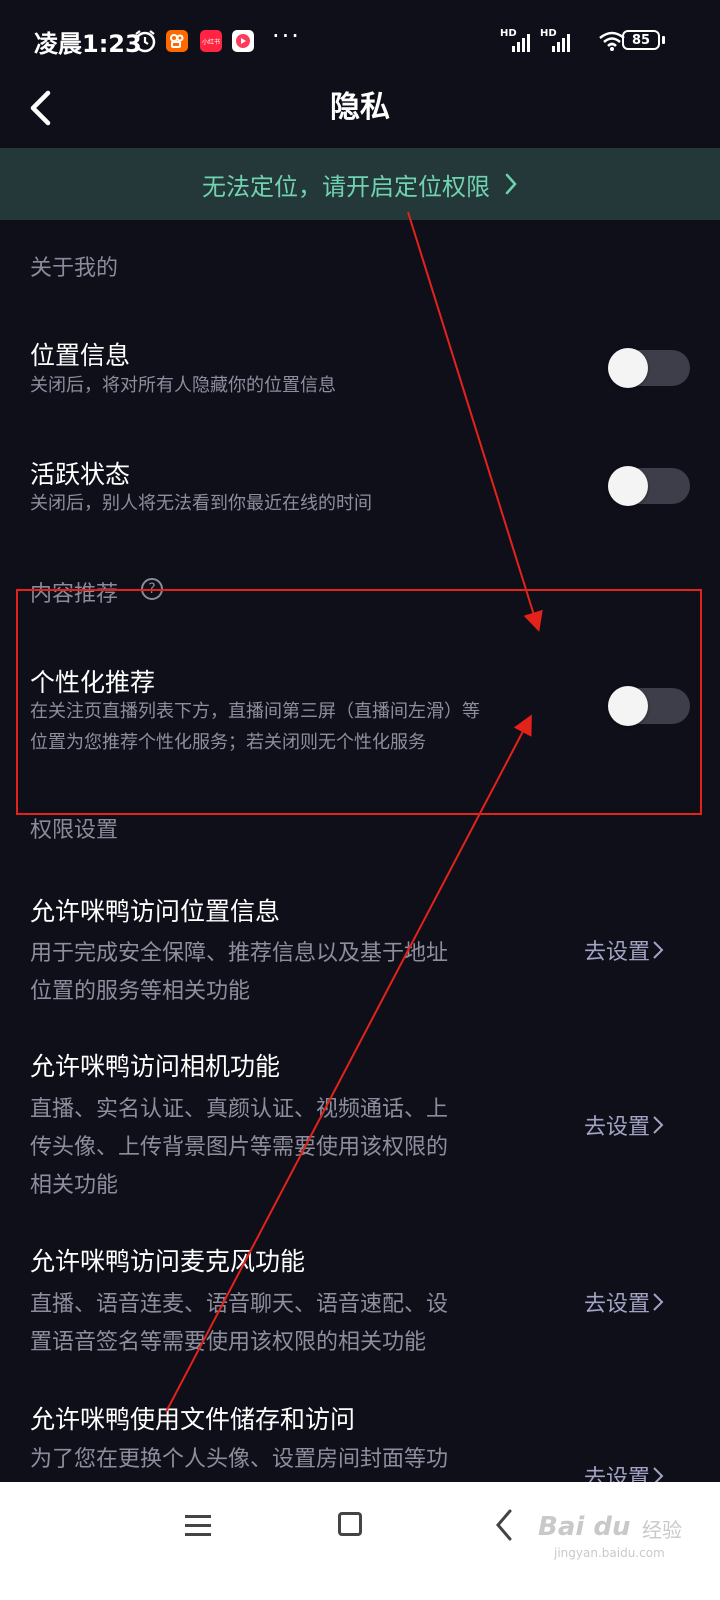 The image size is (720, 1600). Describe the element at coordinates (198, 1526) in the screenshot. I see `menu-icon` at that location.